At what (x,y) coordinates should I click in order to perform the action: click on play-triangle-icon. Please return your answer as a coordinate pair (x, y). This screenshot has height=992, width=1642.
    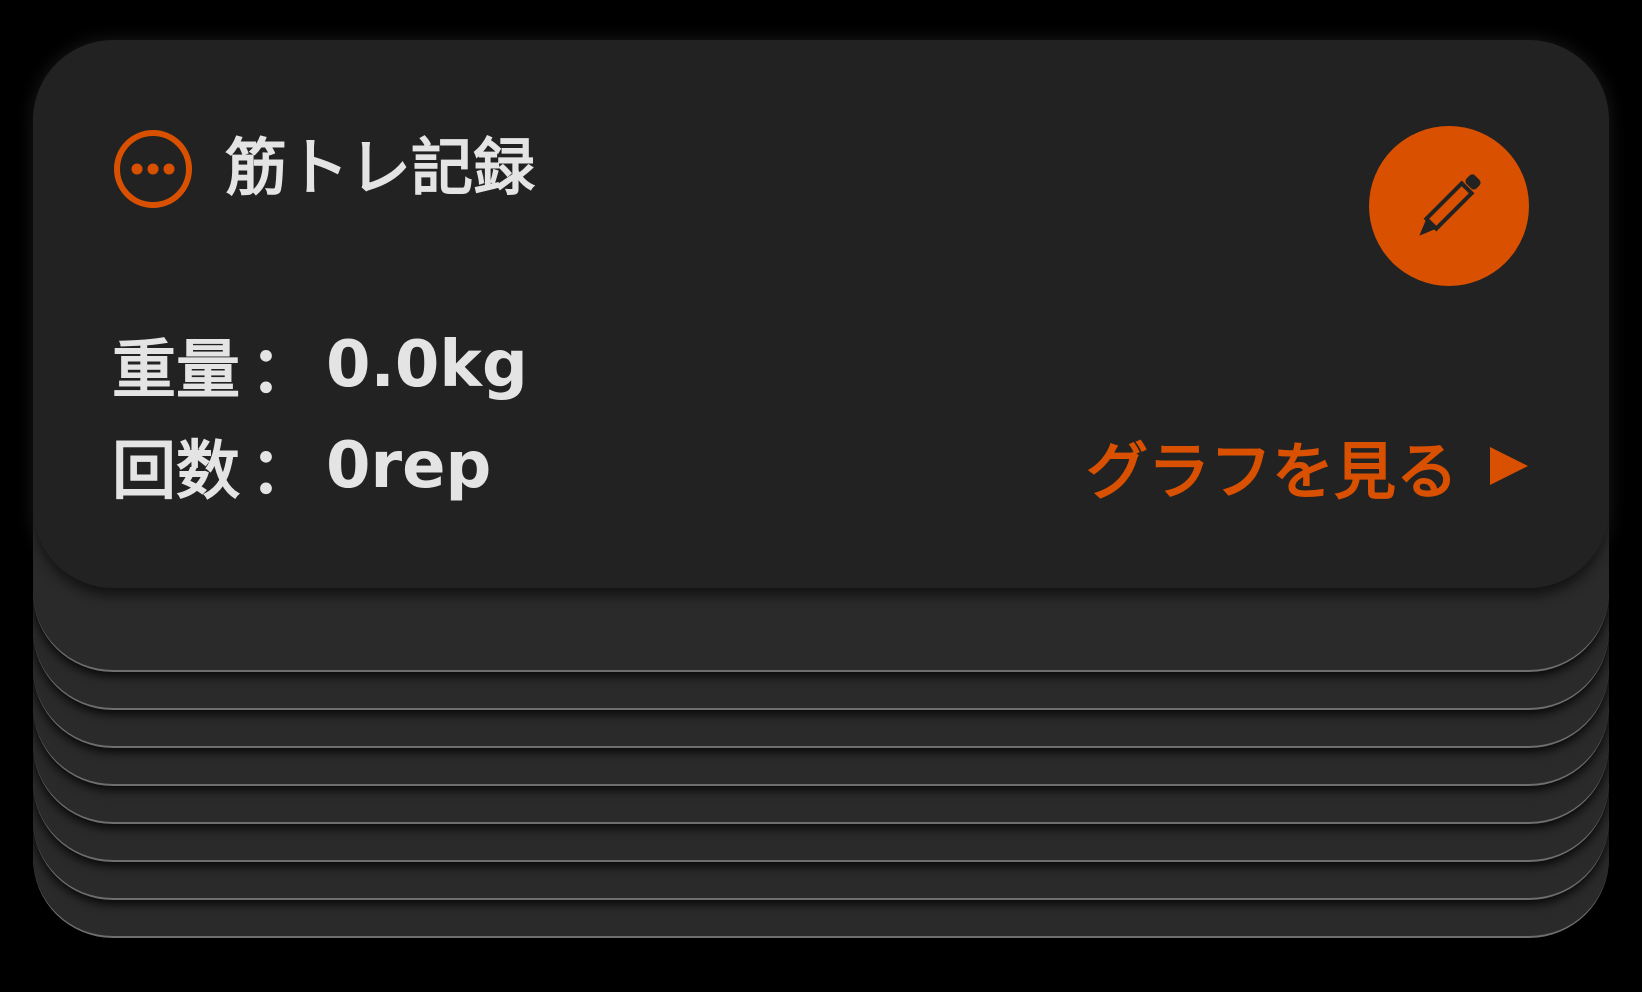
    Looking at the image, I should click on (1509, 466).